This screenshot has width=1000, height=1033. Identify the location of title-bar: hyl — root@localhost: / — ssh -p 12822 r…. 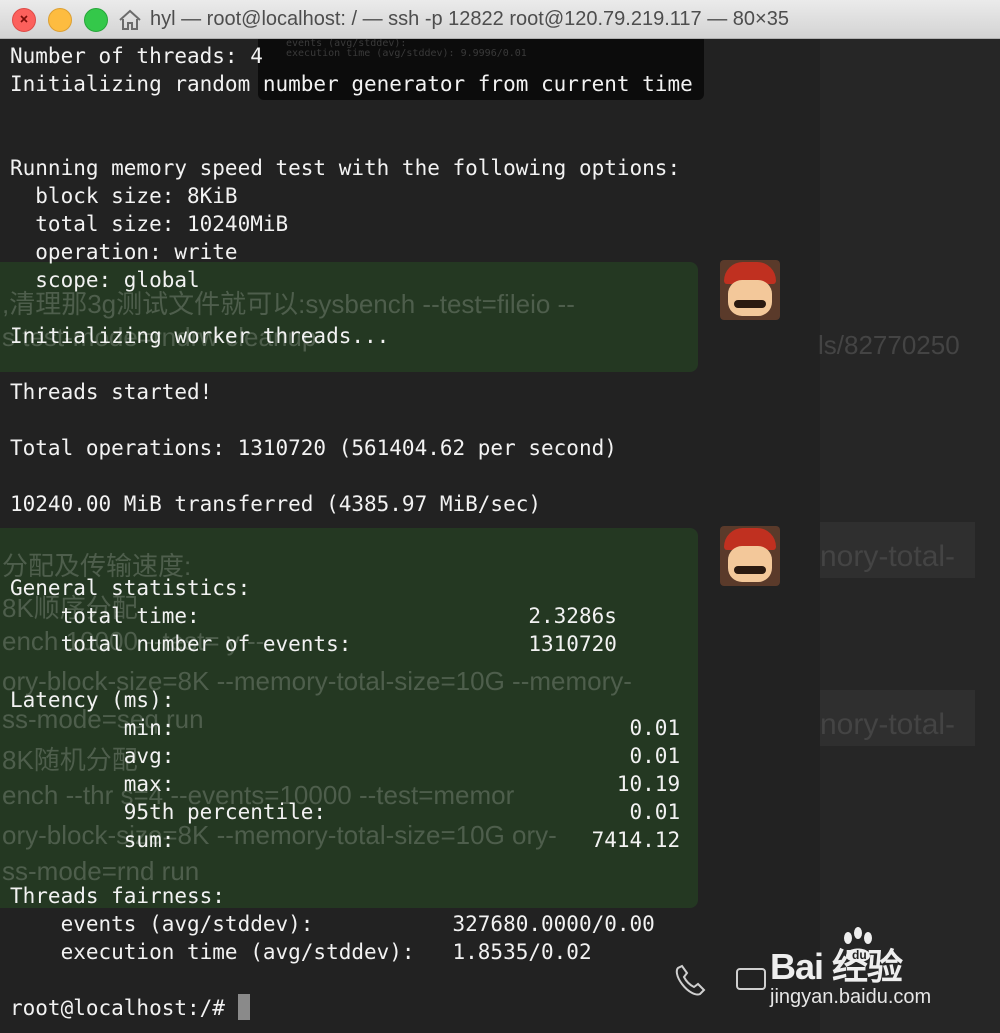
(500, 19).